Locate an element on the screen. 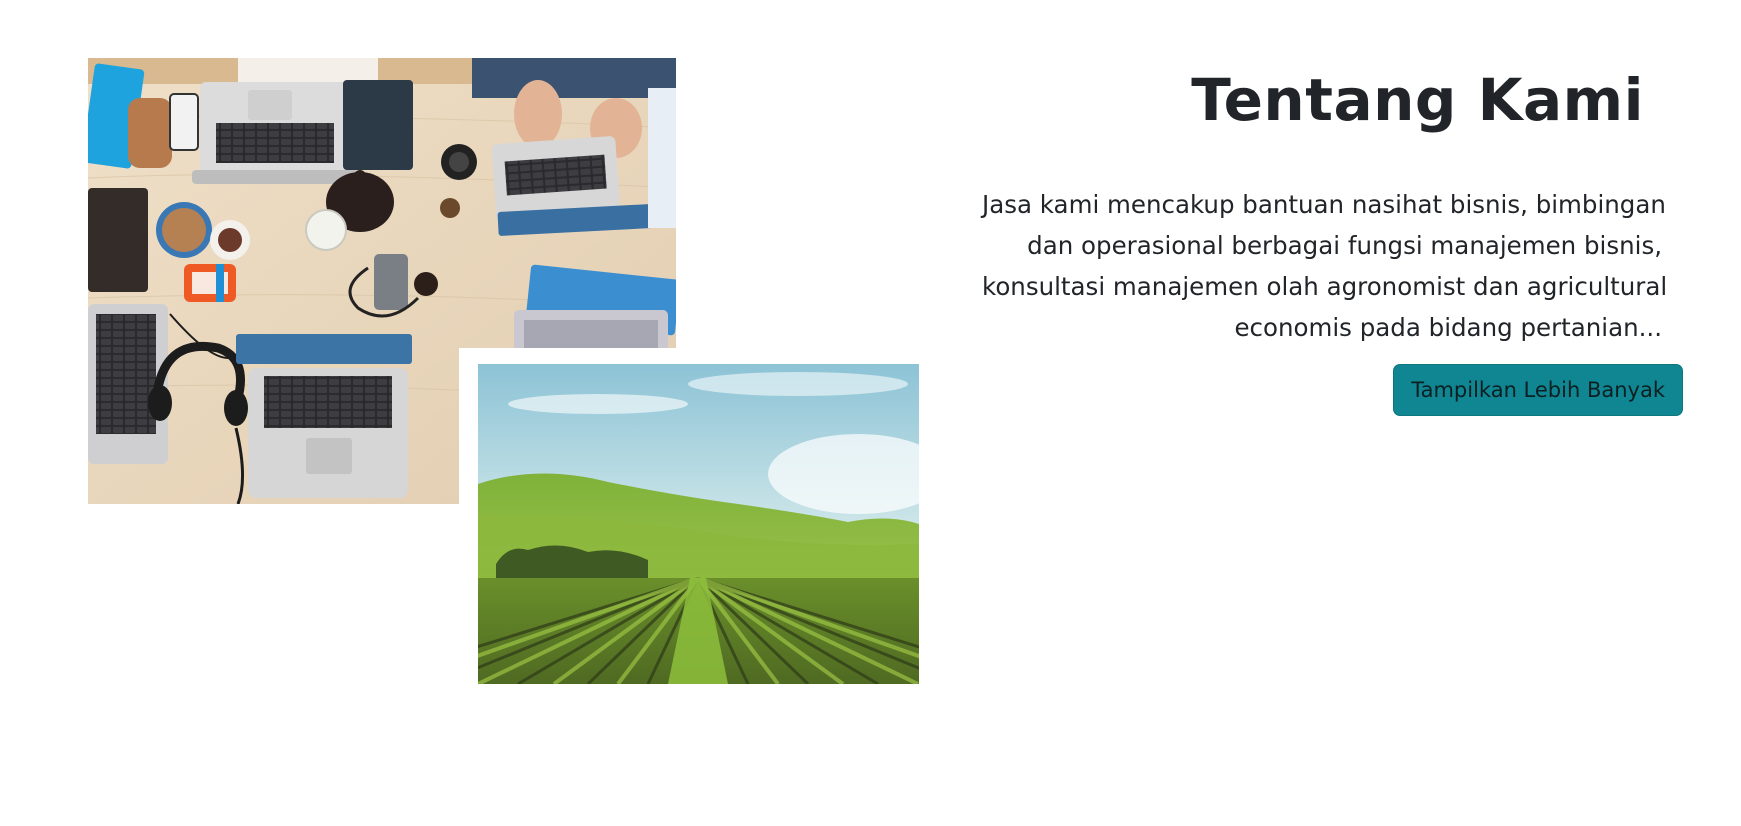 This screenshot has width=1741, height=826. farm-photo-frame is located at coordinates (690, 524).